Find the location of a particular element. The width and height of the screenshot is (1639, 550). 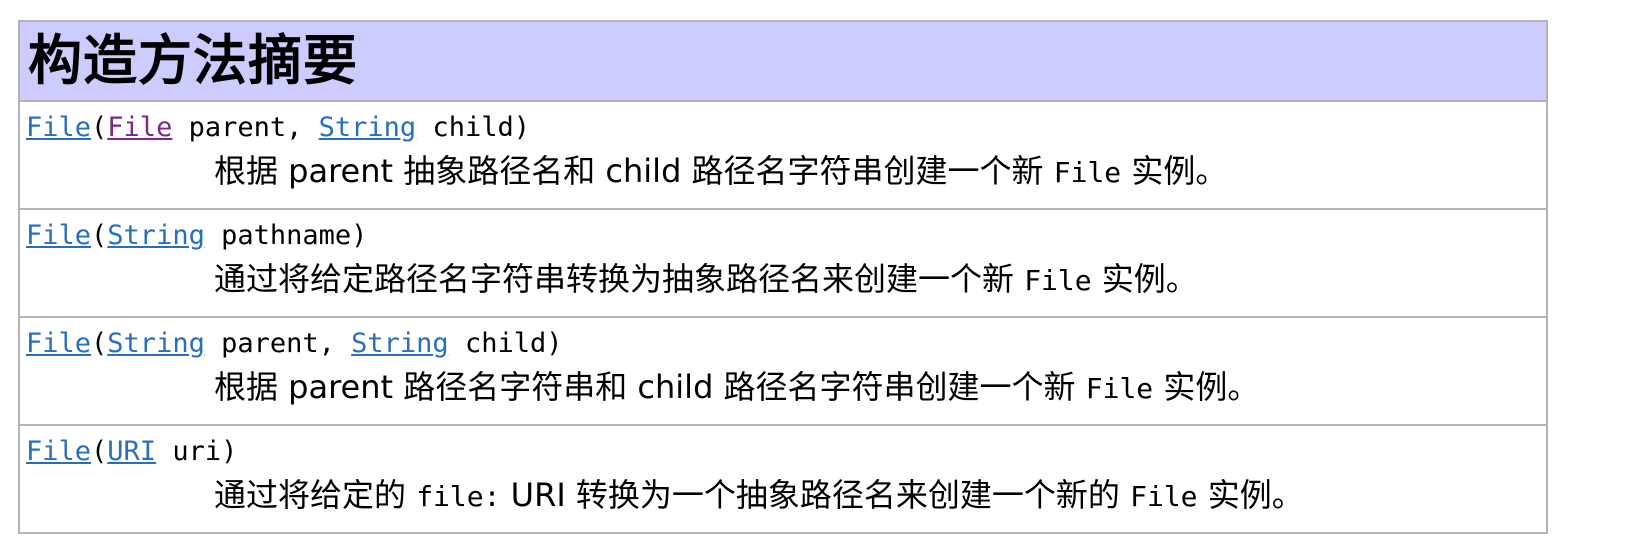

table-header-cell: 构造方法摘要 is located at coordinates (783, 61).